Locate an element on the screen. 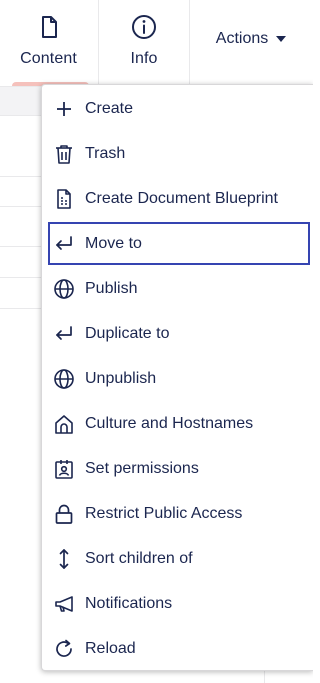 This screenshot has width=320, height=683. menu-item-label: Move to is located at coordinates (113, 243).